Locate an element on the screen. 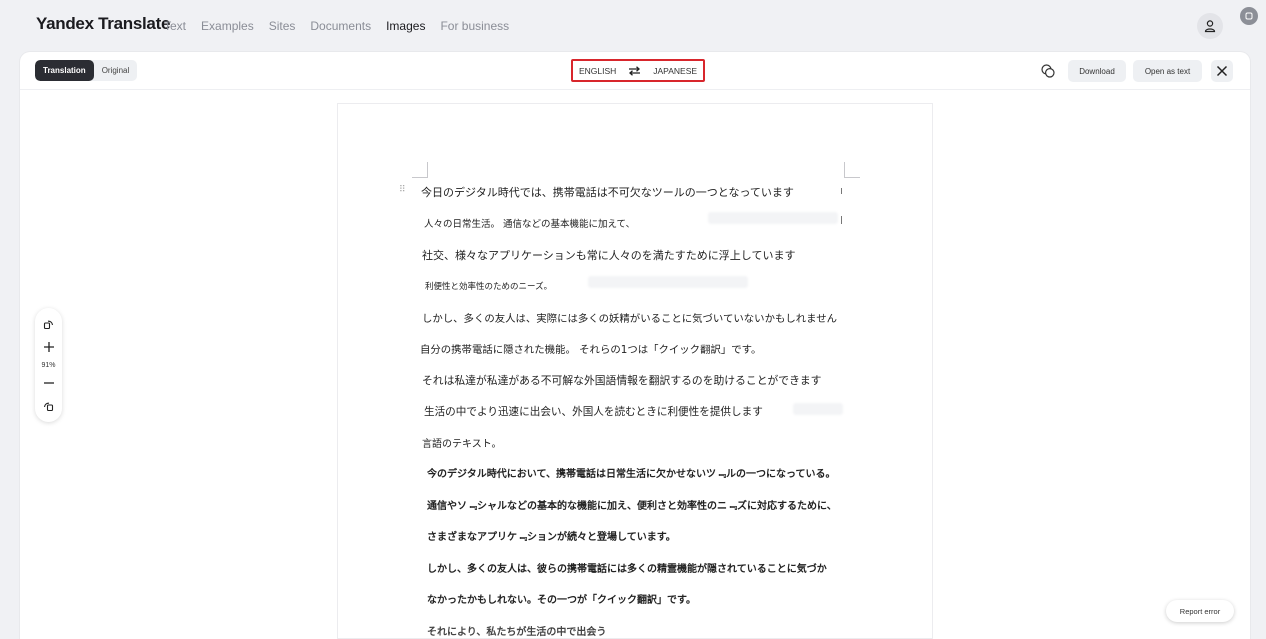  translated-line: 自分の携帯電話に隠された機能。 それらの1つは「クイック翻訳」です。 is located at coordinates (591, 350).